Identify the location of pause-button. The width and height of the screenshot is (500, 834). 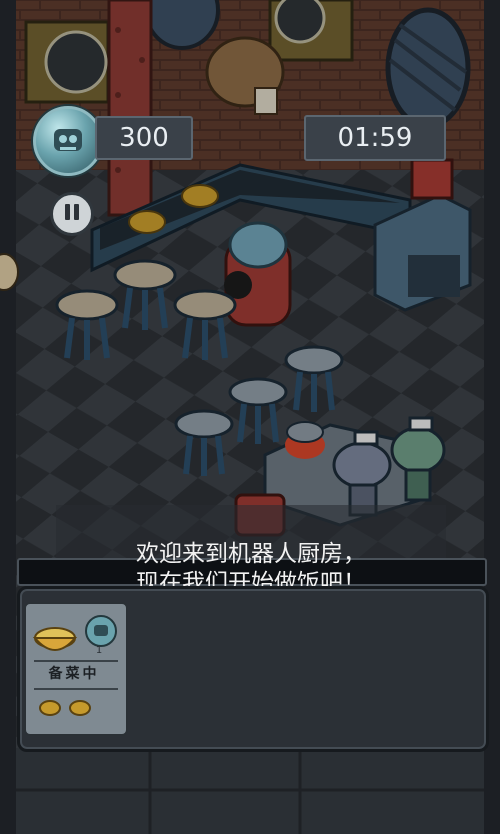
(72, 214).